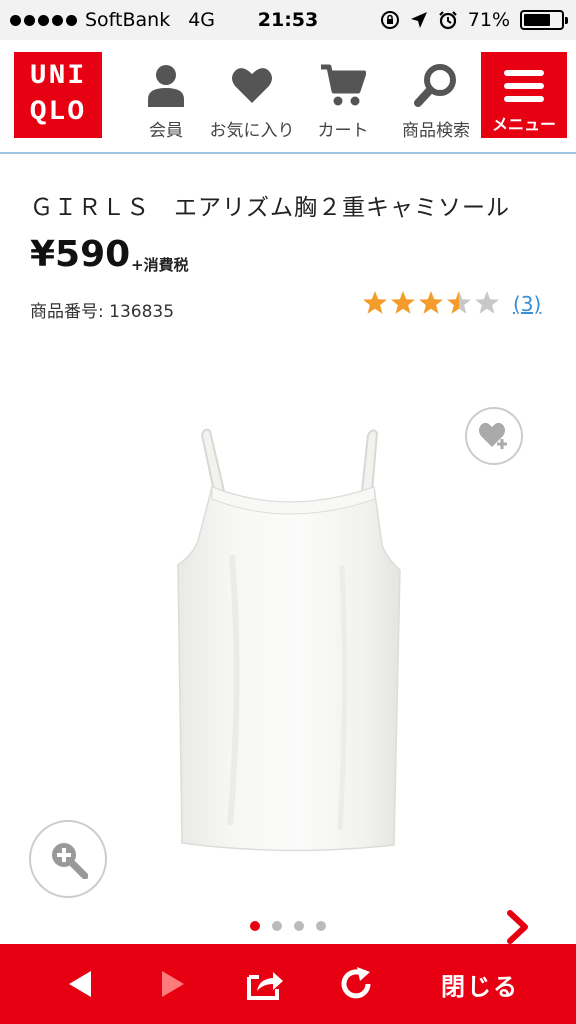  I want to click on share-icon, so click(265, 986).